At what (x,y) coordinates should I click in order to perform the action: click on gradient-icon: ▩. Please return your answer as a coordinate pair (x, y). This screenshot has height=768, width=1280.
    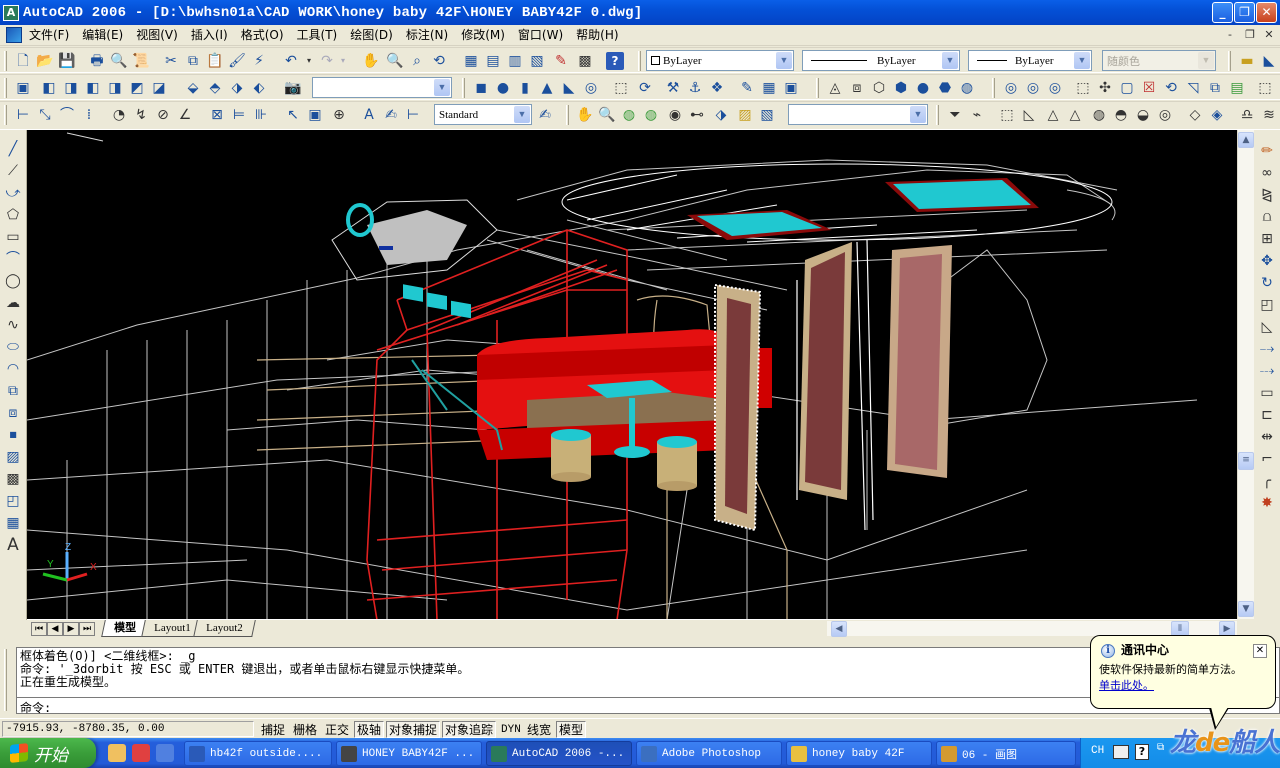
    Looking at the image, I should click on (13, 479).